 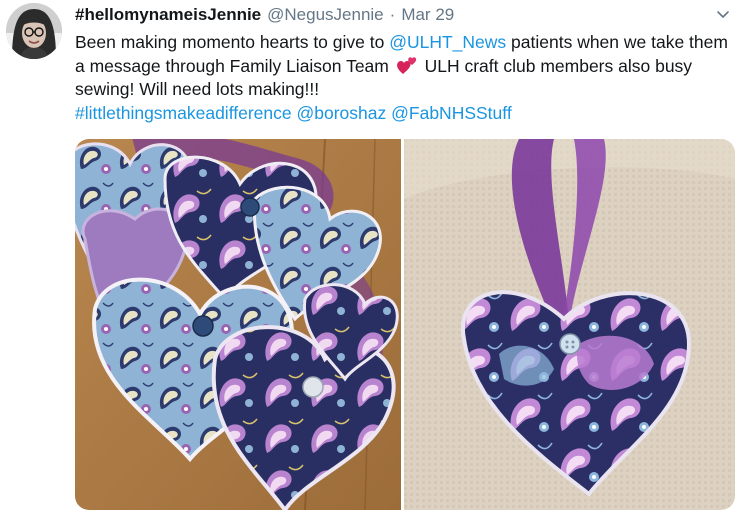 What do you see at coordinates (406, 65) in the screenshot?
I see `two-hearts-emoji-icon` at bounding box center [406, 65].